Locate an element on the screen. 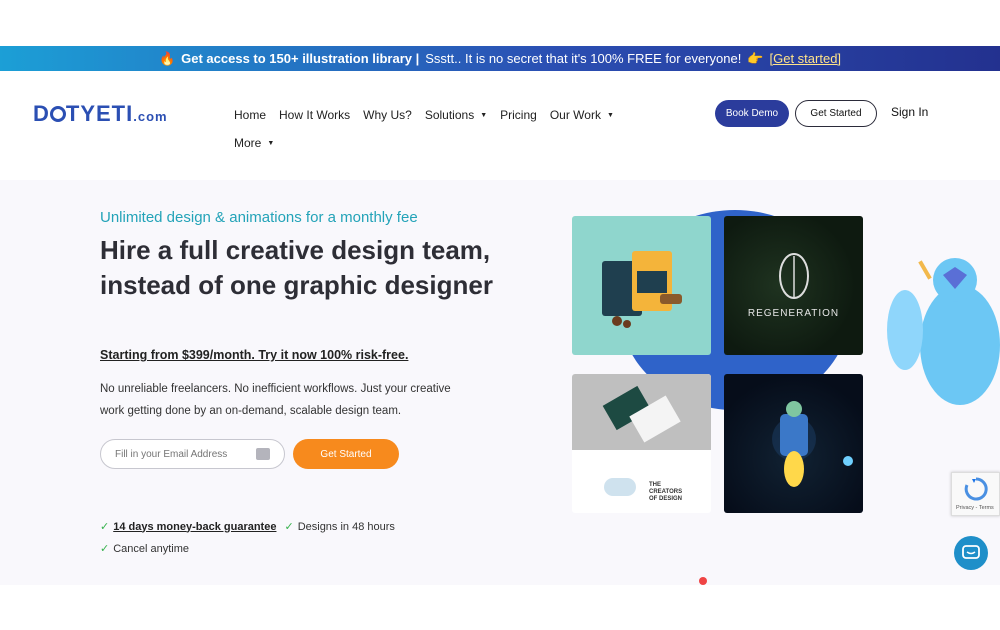  nav-why-us-label: Why Us? is located at coordinates (387, 115).